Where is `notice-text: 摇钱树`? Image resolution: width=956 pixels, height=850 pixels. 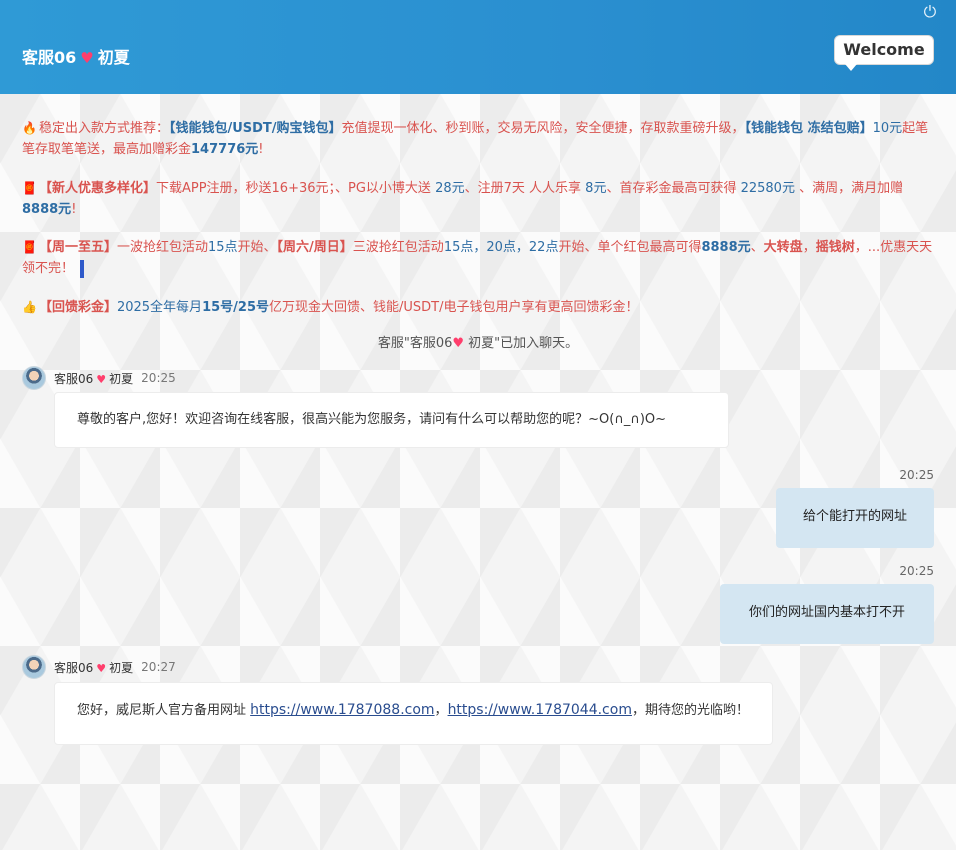 notice-text: 摇钱树 is located at coordinates (835, 247).